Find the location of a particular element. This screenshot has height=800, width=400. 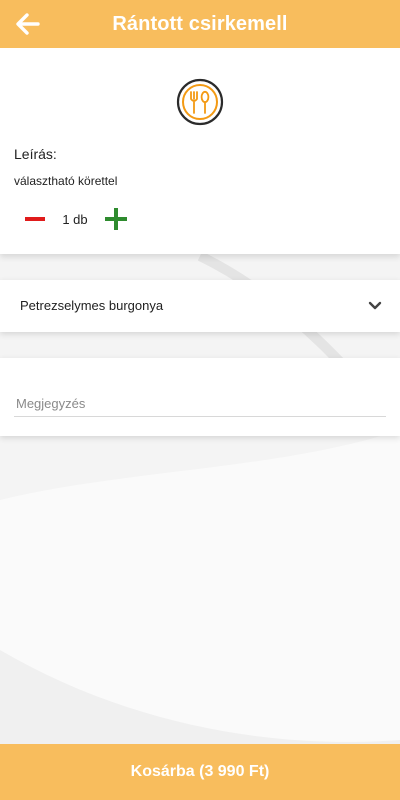

note-card is located at coordinates (200, 397).